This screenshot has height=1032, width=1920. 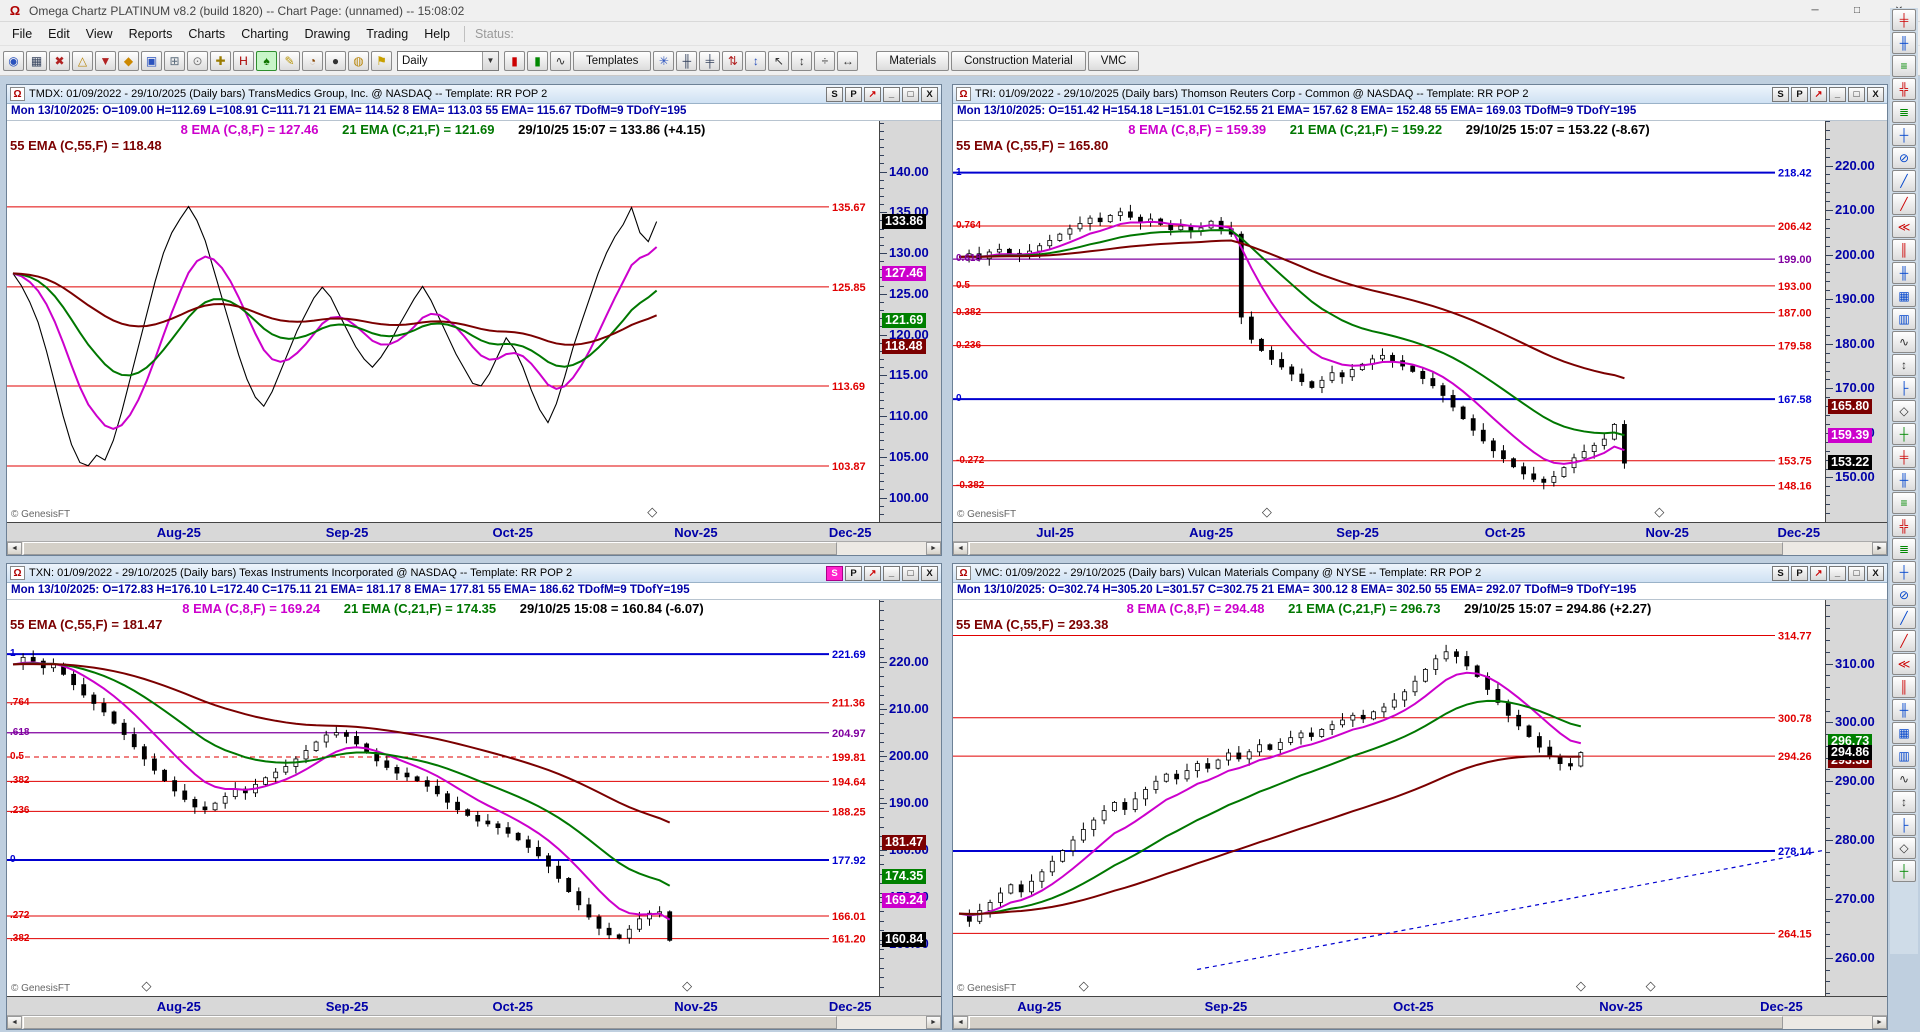 What do you see at coordinates (1904, 664) in the screenshot?
I see `sidebar-tool-icon-29: ≪` at bounding box center [1904, 664].